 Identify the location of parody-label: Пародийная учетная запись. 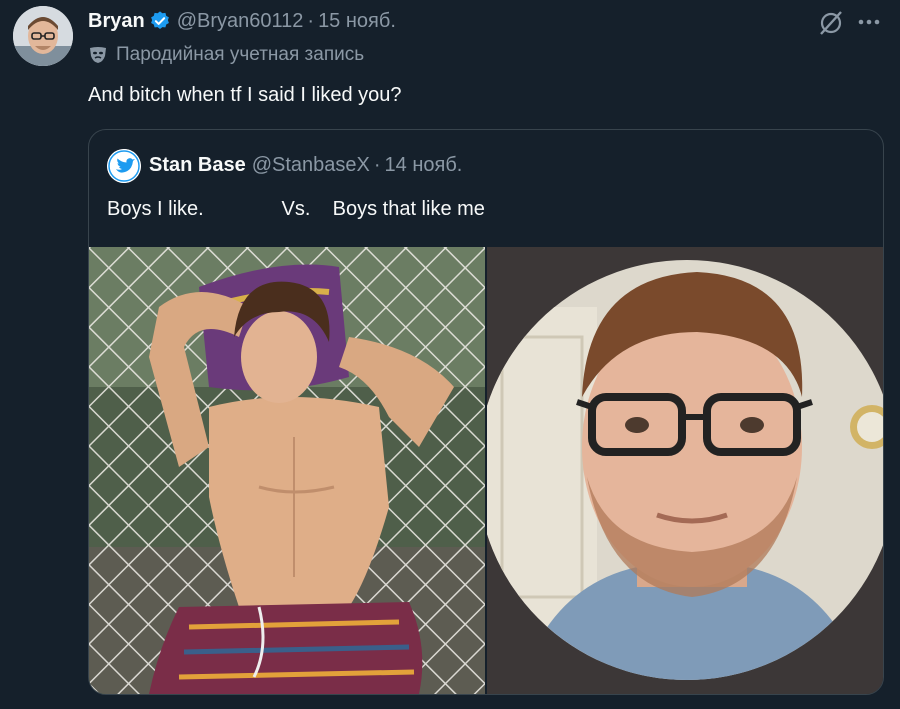
(226, 55).